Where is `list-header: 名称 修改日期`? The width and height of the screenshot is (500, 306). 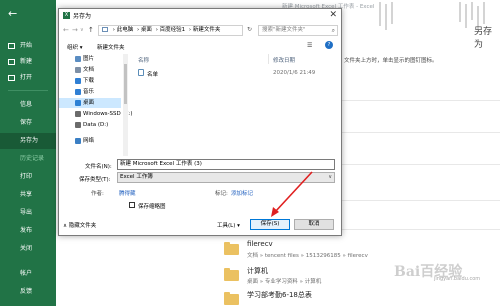
list-header: 名称 修改日期 is located at coordinates (235, 59).